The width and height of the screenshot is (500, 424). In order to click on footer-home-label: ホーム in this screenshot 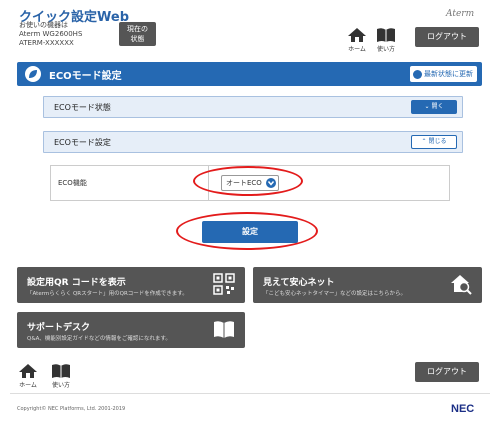, I will do `click(28, 385)`.